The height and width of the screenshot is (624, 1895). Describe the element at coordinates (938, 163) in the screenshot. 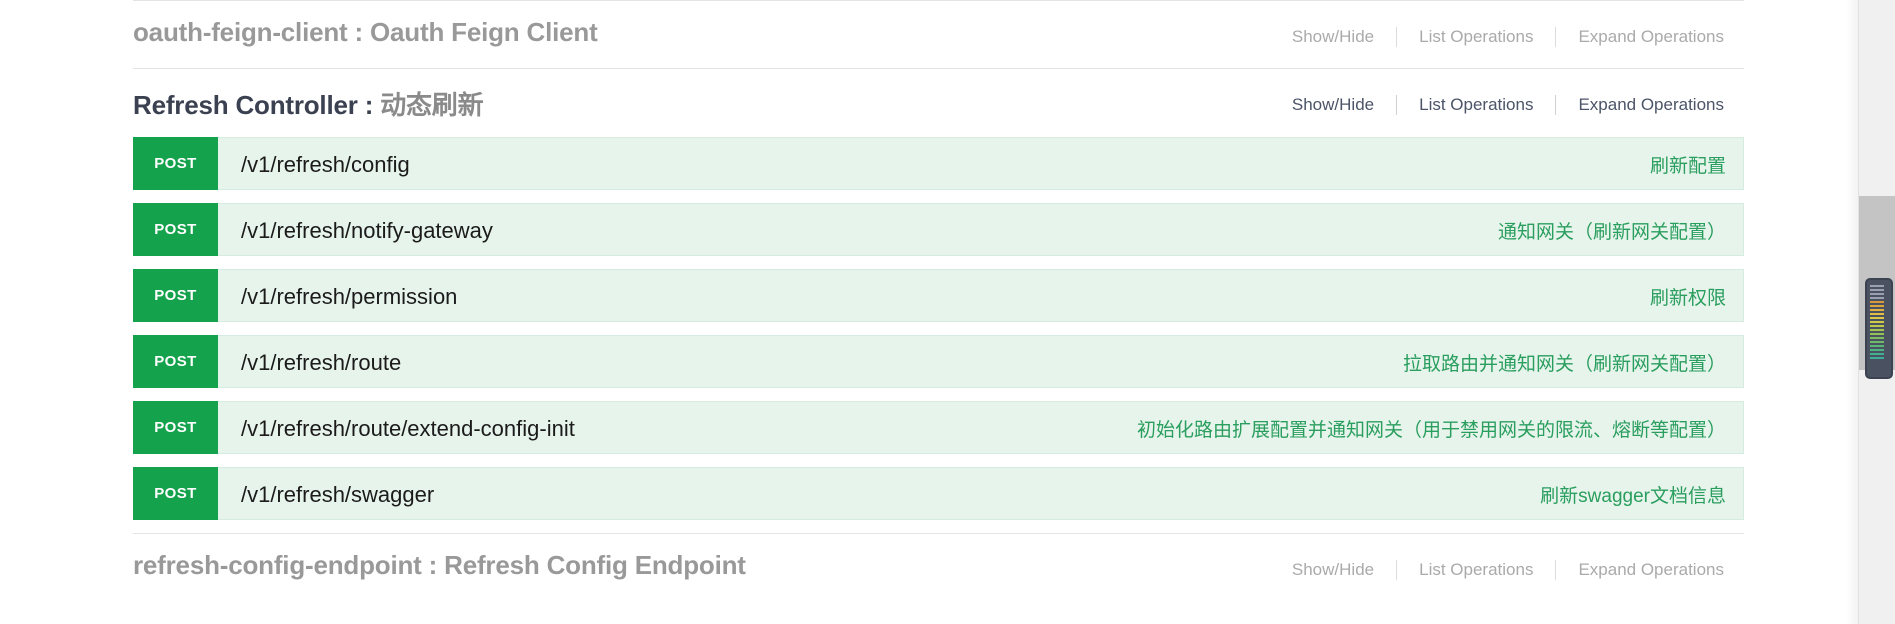

I see `operation-row: POST /v1/refresh/config 刷新配置` at that location.